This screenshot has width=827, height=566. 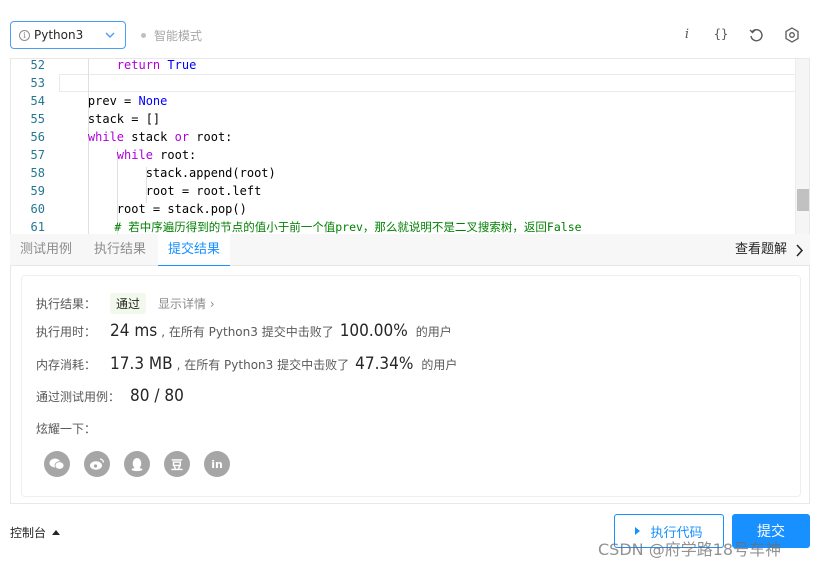 I want to click on reset-icon, so click(x=756, y=35).